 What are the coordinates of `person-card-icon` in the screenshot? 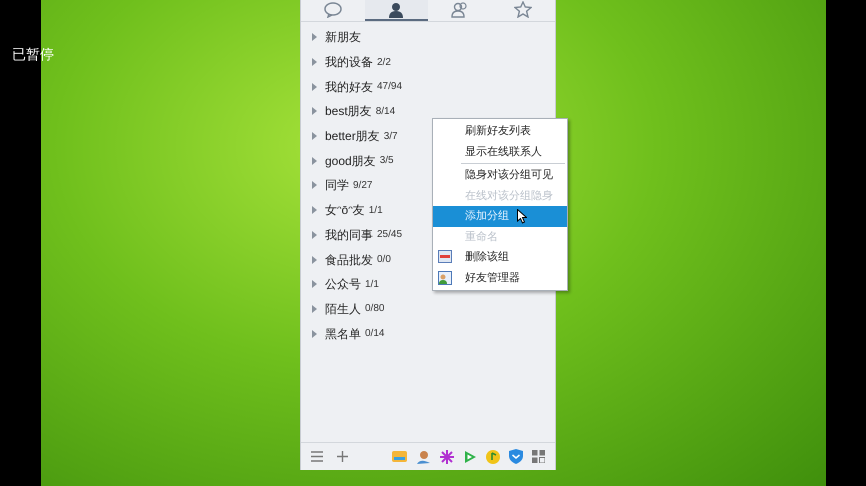 It's located at (445, 277).